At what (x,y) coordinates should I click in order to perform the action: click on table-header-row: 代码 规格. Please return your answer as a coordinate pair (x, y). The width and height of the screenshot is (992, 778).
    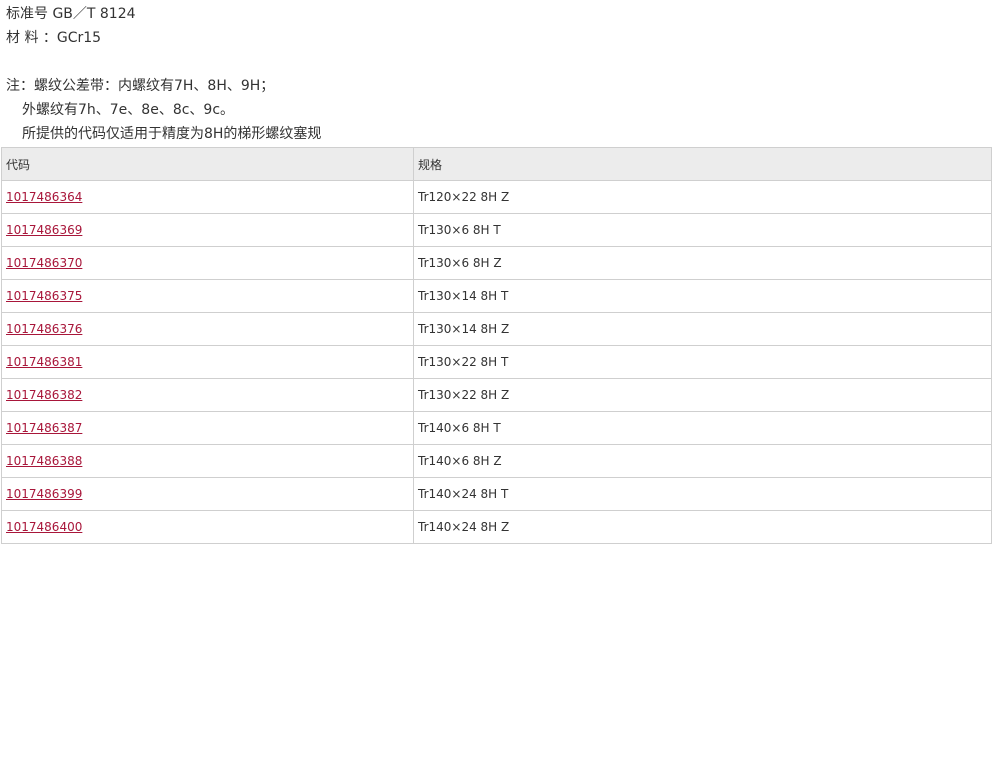
    Looking at the image, I should click on (496, 164).